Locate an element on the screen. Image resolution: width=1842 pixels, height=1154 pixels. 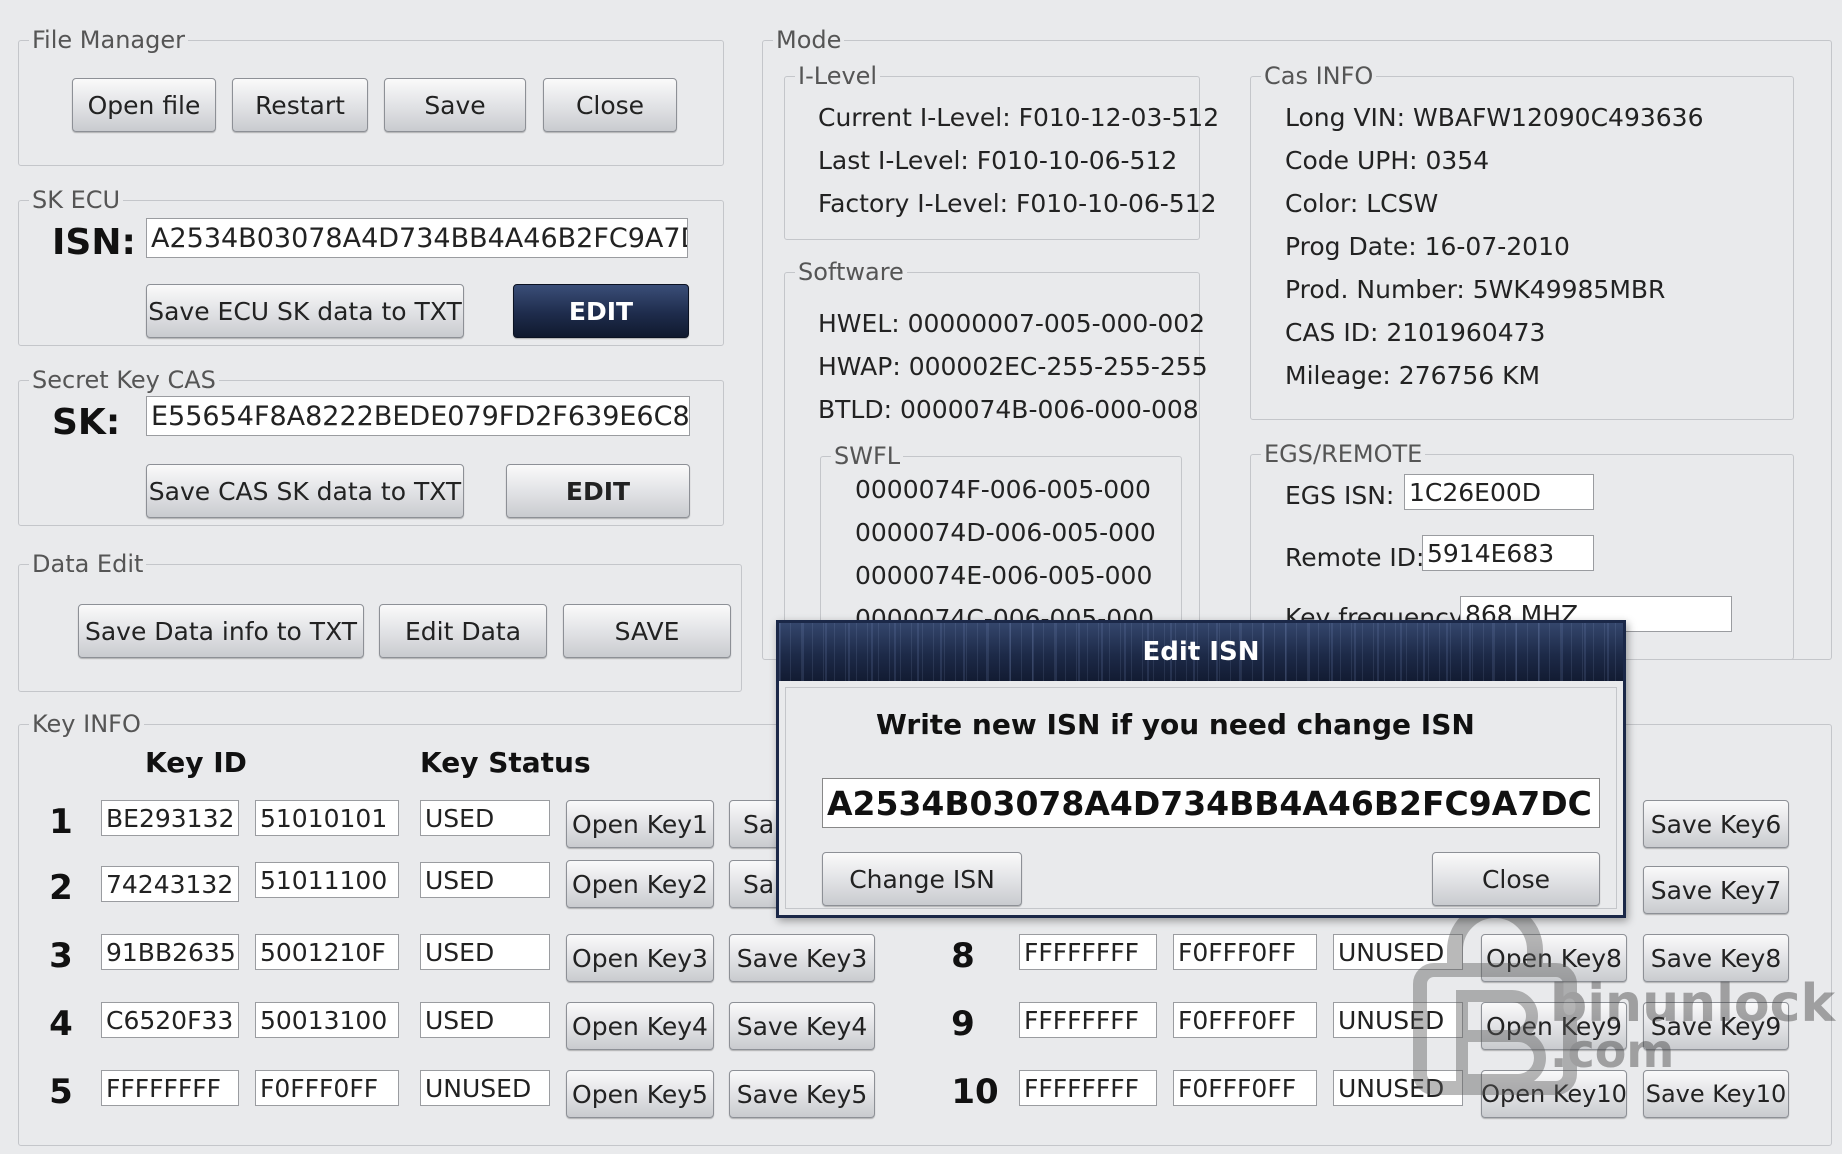
long-vin: Long VIN: WBAFW12090C493636 is located at coordinates (1494, 117).